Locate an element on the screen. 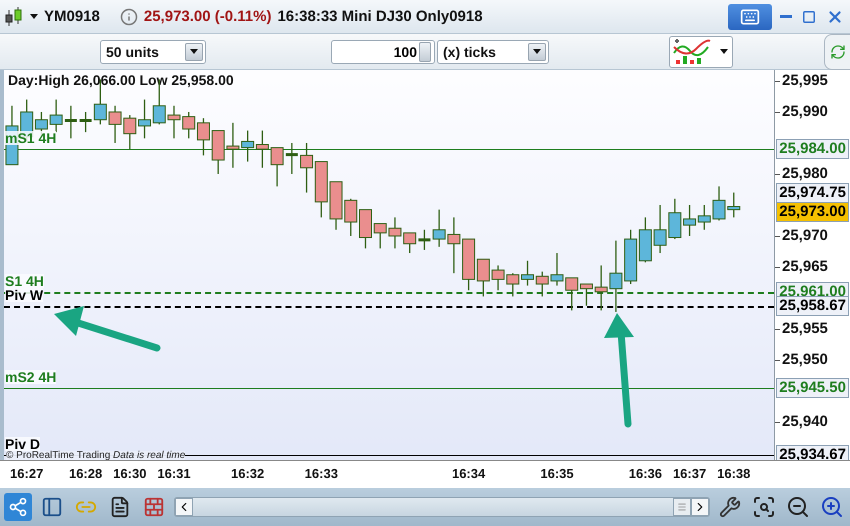 Image resolution: width=850 pixels, height=526 pixels. grip-icon is located at coordinates (682, 507).